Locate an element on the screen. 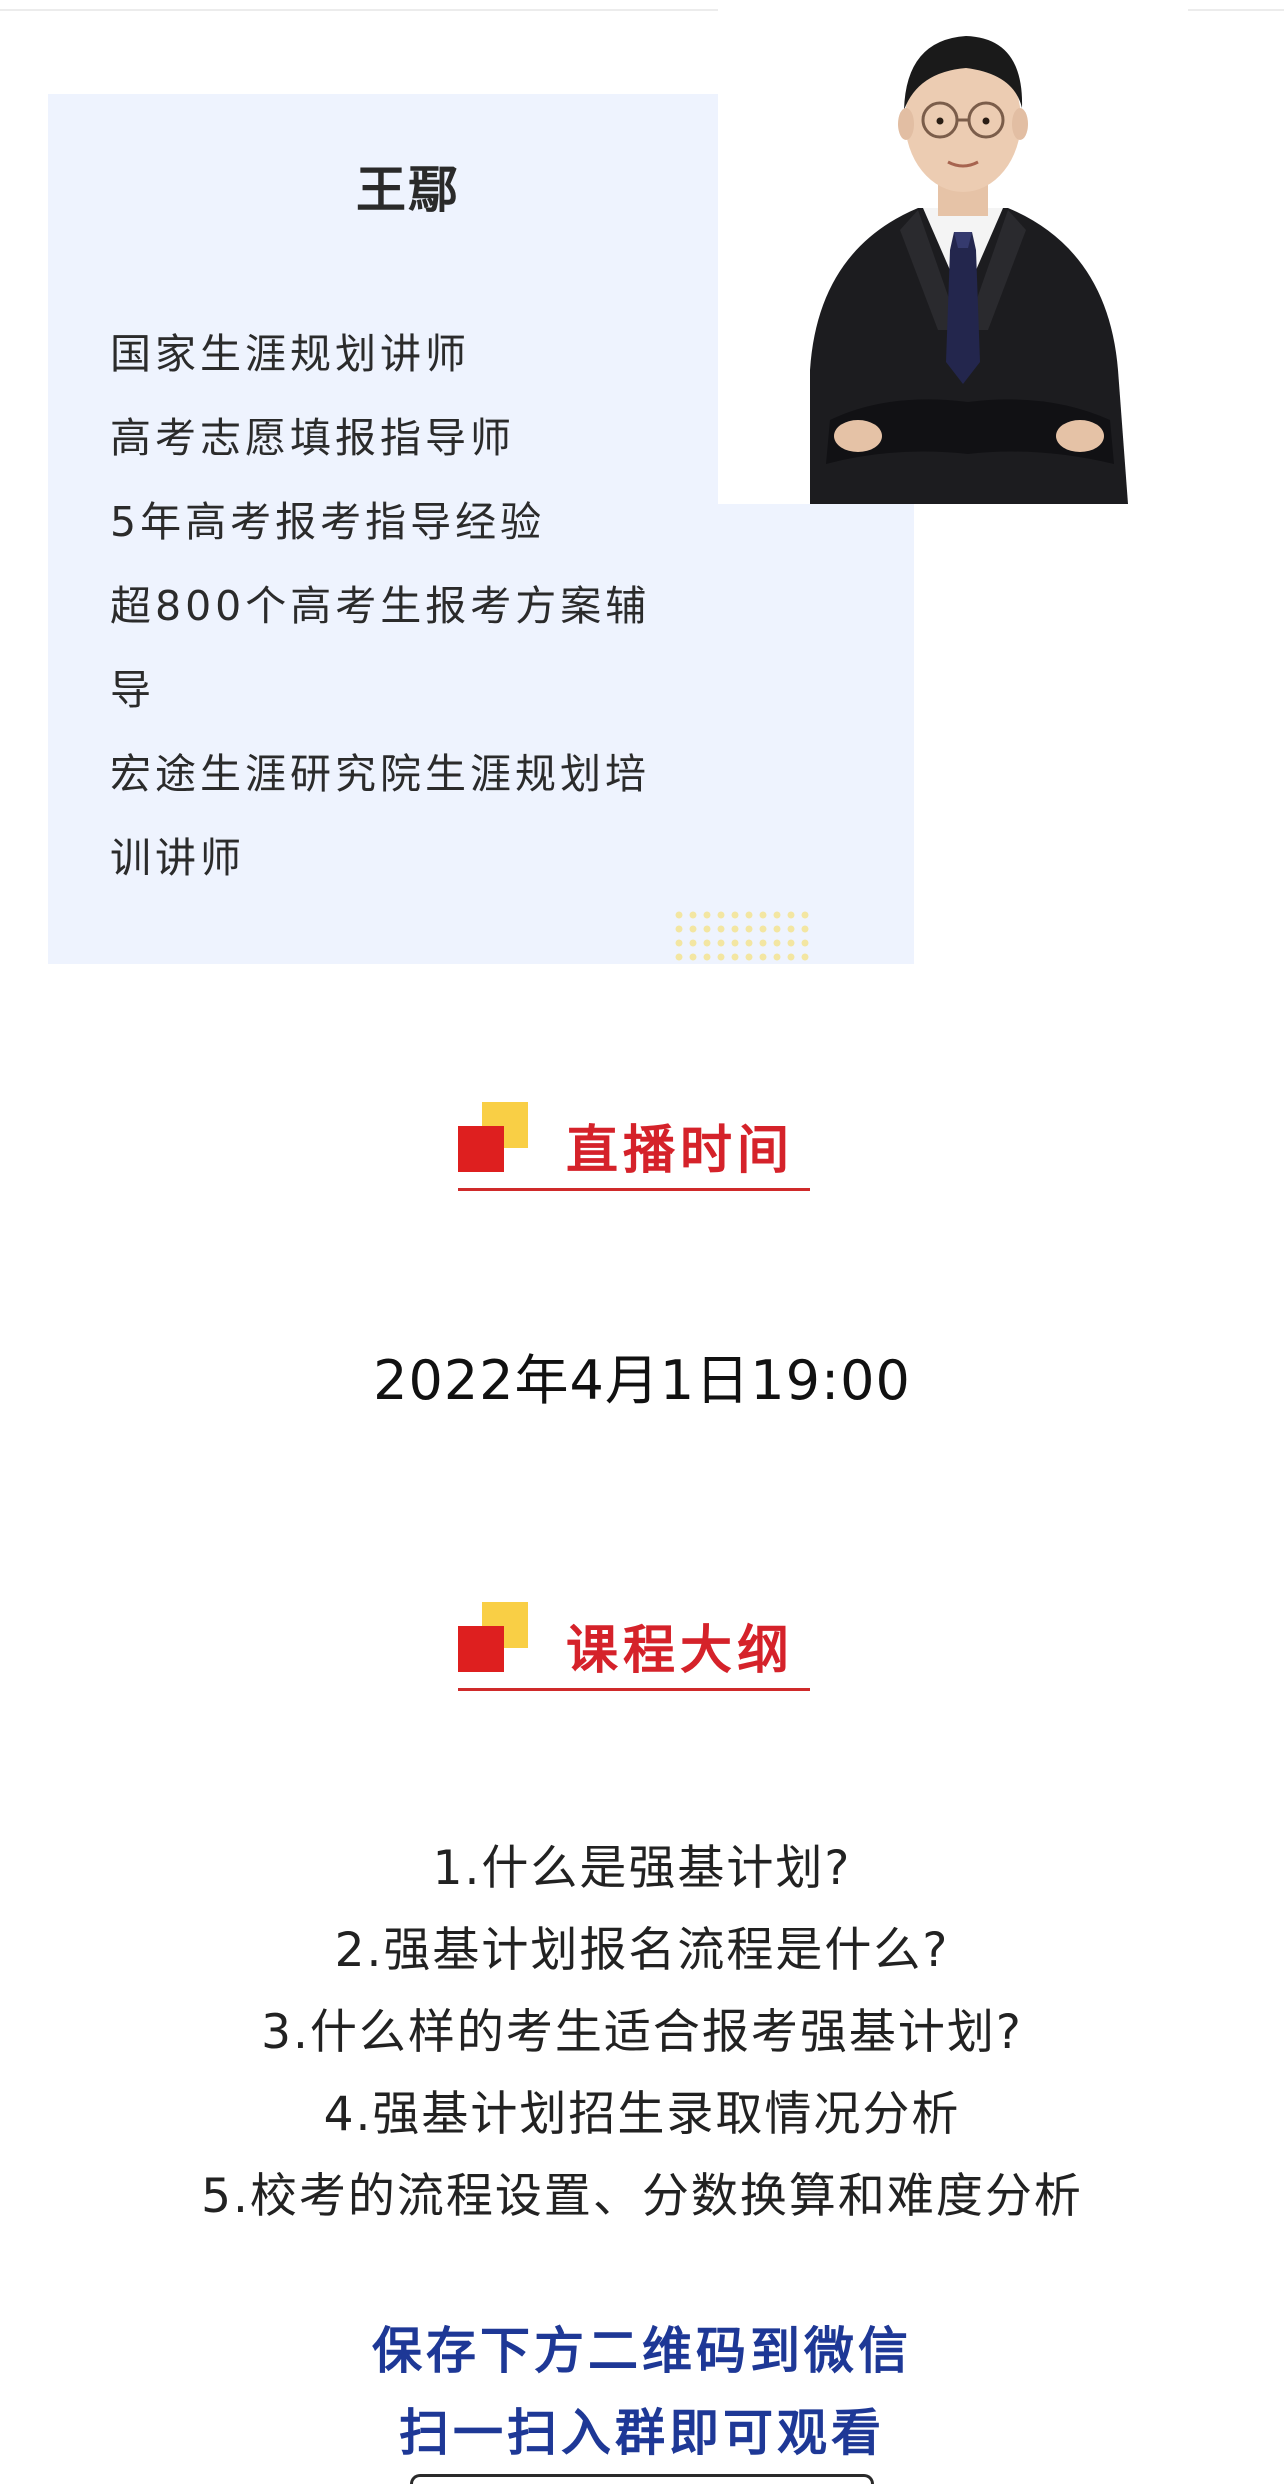  outline-item: 5.校考的流程设置、分数换算和难度分析 is located at coordinates (642, 2196).